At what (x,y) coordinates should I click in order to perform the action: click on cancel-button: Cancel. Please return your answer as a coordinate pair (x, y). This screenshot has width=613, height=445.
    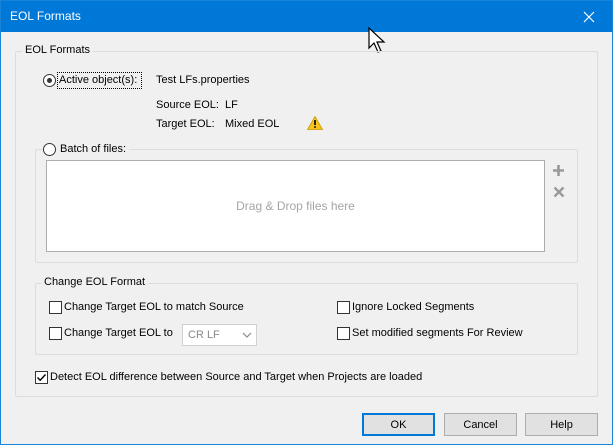
    Looking at the image, I should click on (480, 424).